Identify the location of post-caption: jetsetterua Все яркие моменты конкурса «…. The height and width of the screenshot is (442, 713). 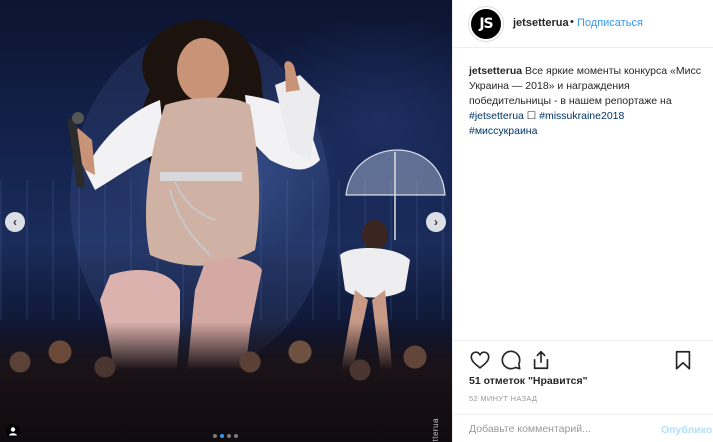
(589, 101).